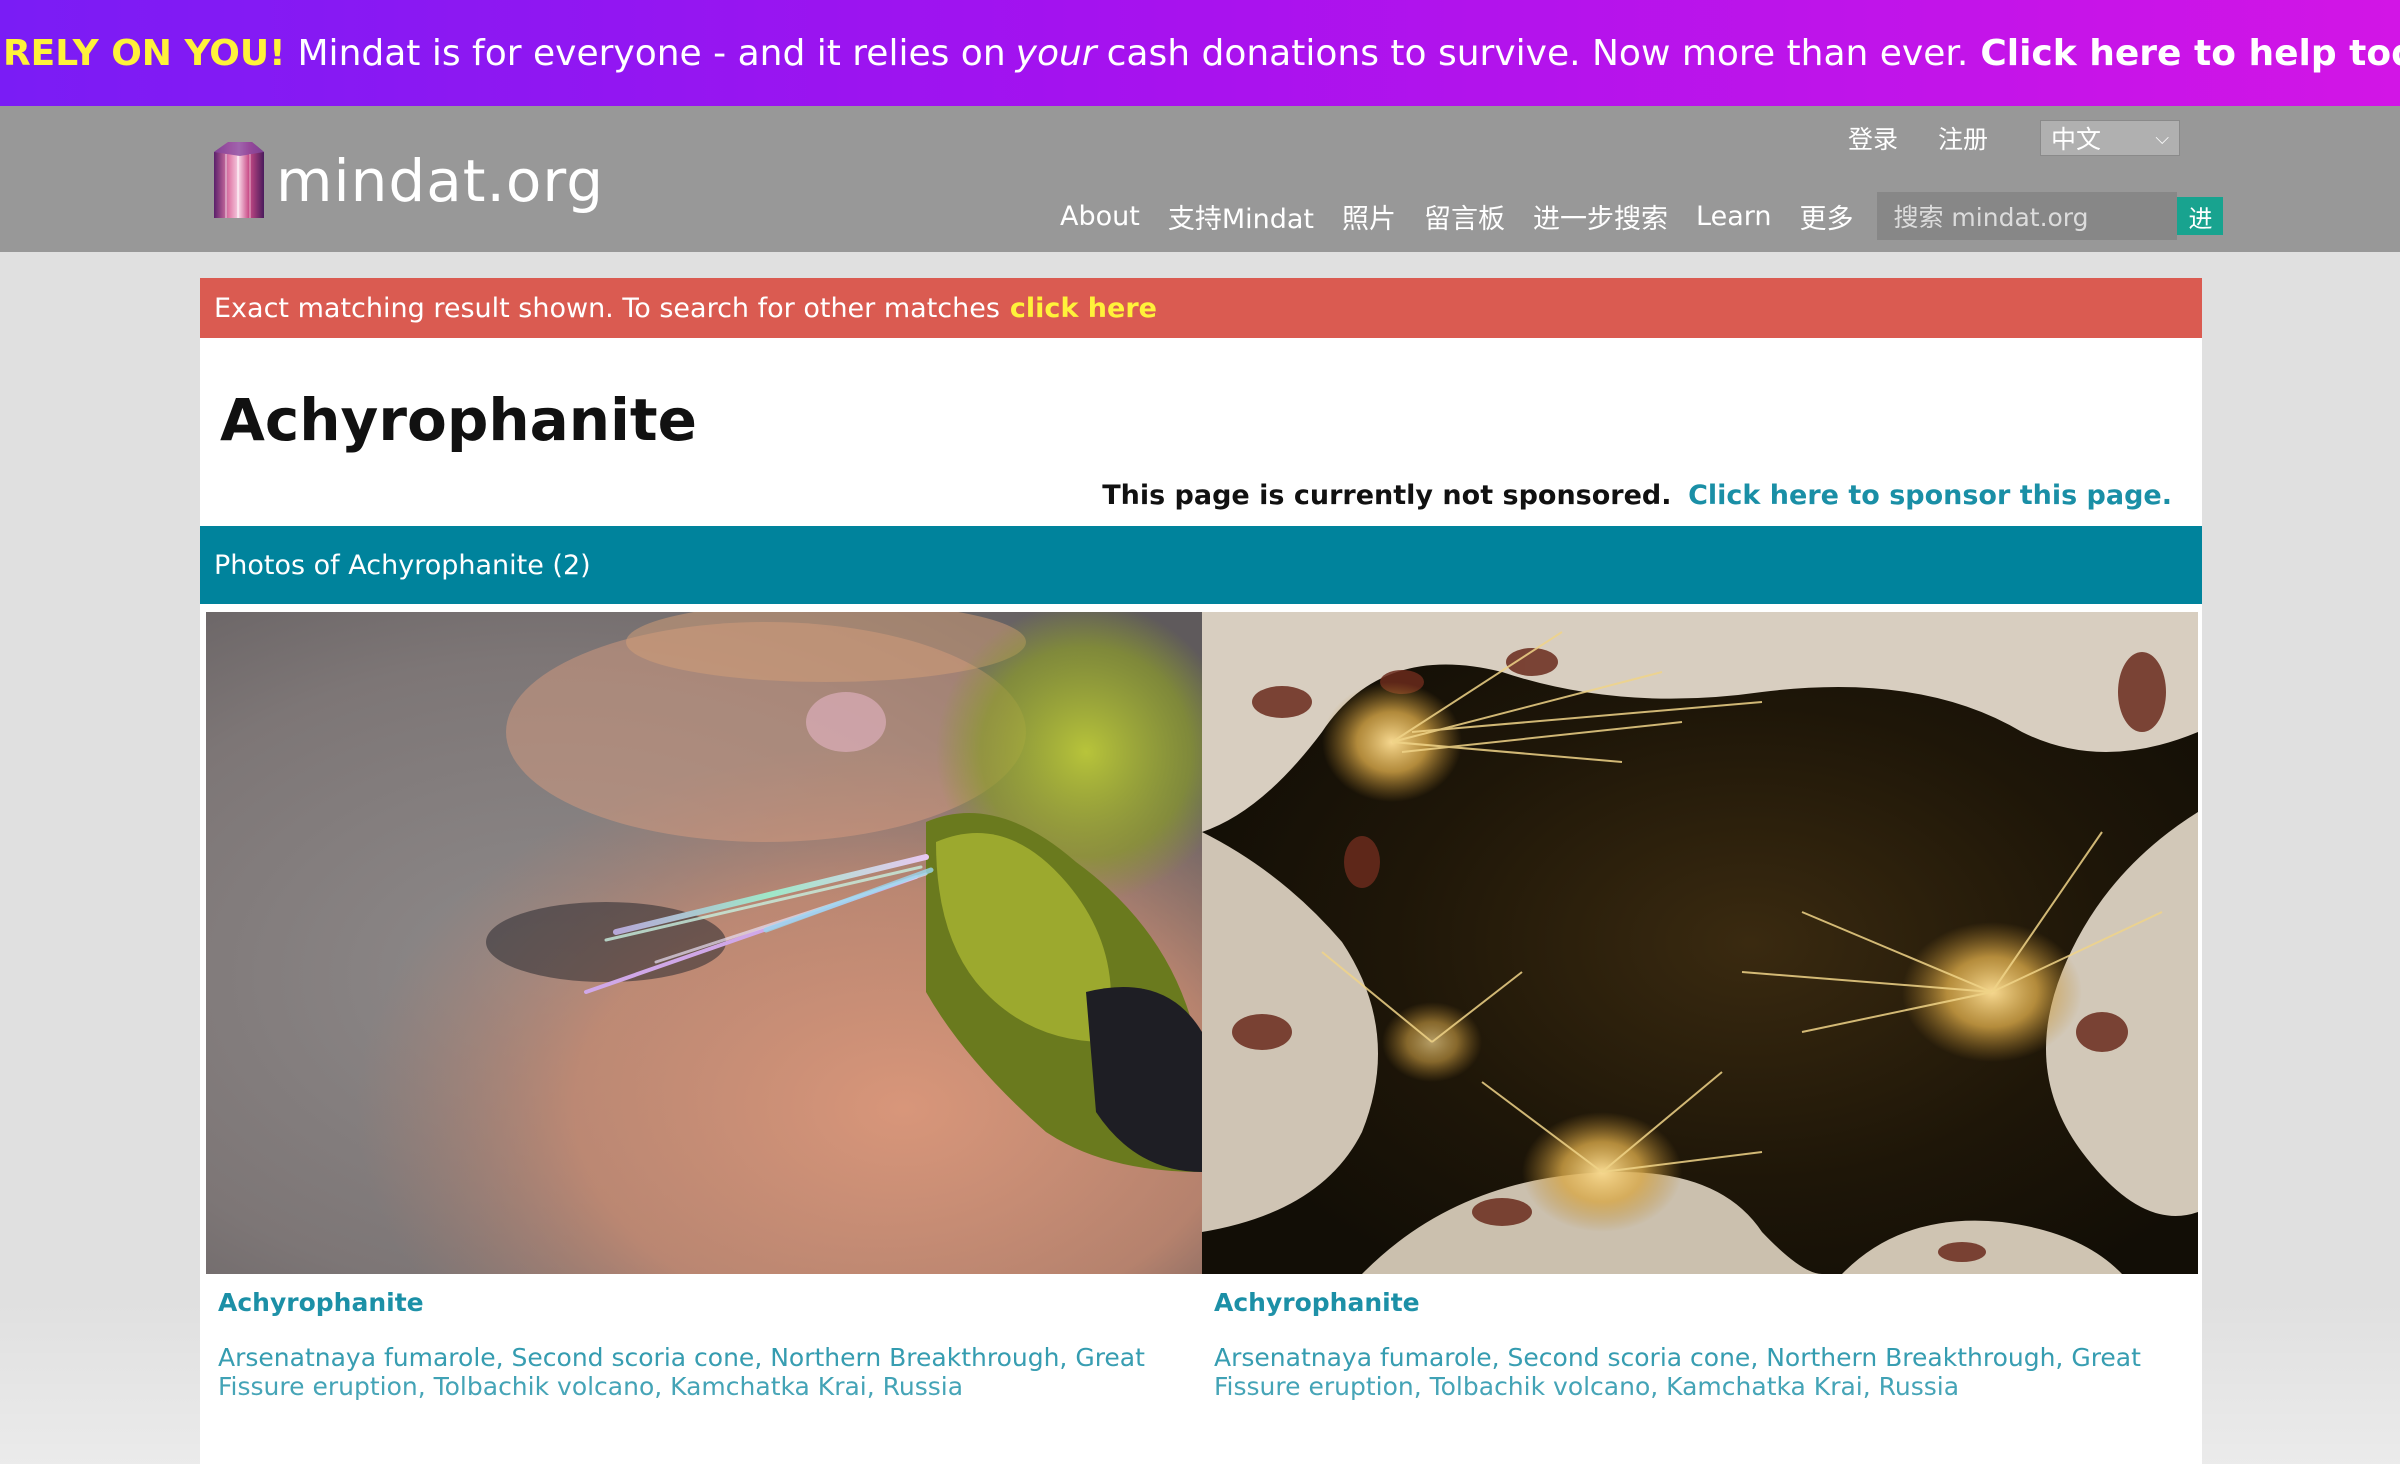  I want to click on nav-item-forum: 留言板, so click(1464, 216).